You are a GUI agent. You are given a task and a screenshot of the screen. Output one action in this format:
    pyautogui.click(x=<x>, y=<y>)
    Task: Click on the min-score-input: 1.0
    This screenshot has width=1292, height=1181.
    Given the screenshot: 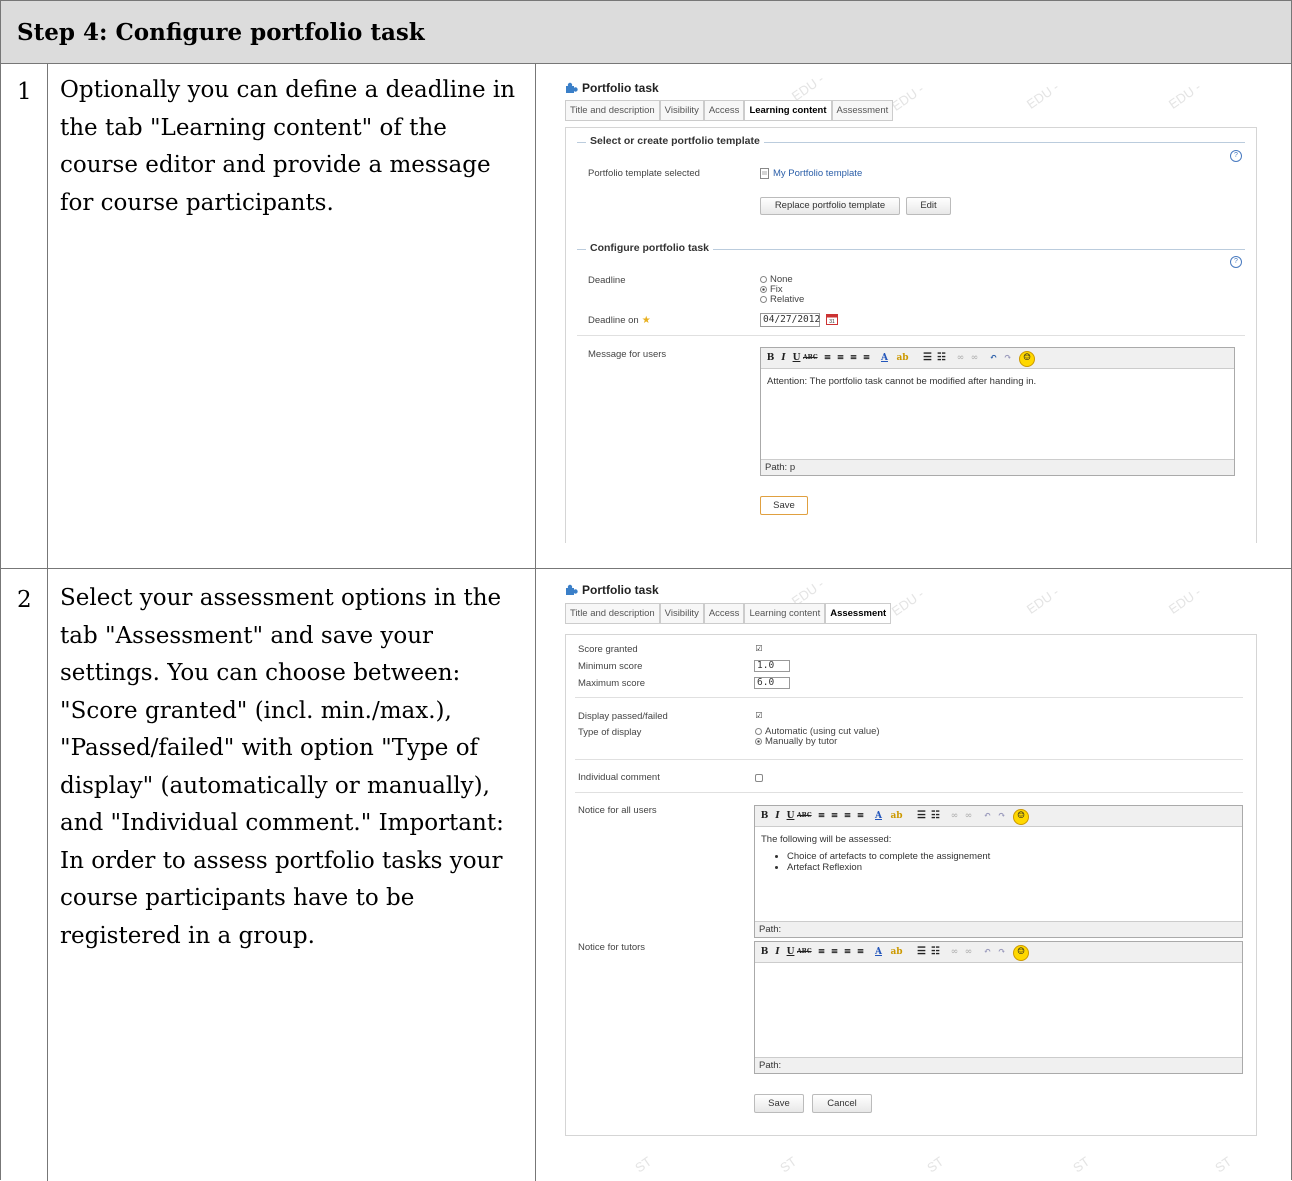 What is the action you would take?
    pyautogui.click(x=772, y=666)
    